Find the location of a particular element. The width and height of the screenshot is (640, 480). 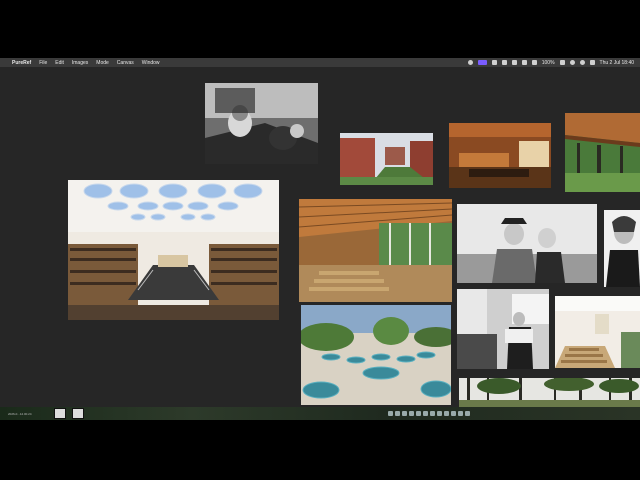

messages-icon is located at coordinates (524, 62).